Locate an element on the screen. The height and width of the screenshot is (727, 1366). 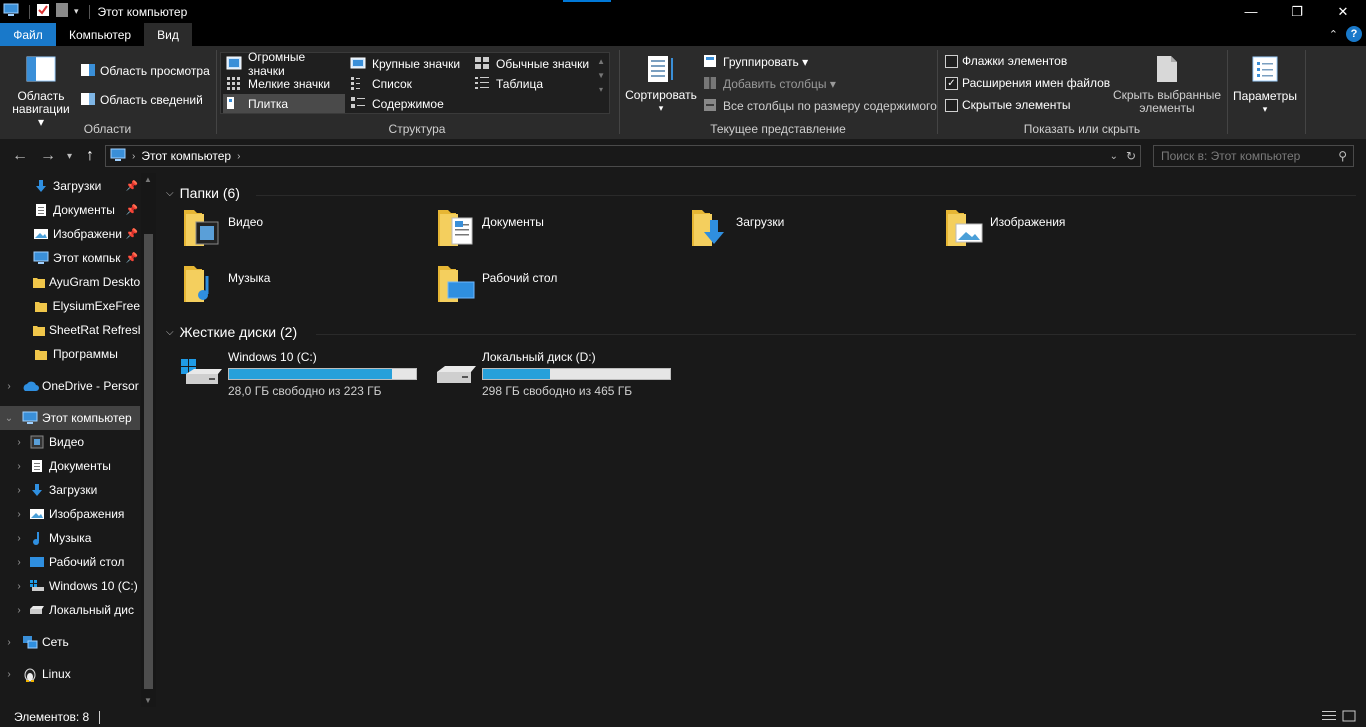
folder-tile: Документы is located at coordinates (554, 231).